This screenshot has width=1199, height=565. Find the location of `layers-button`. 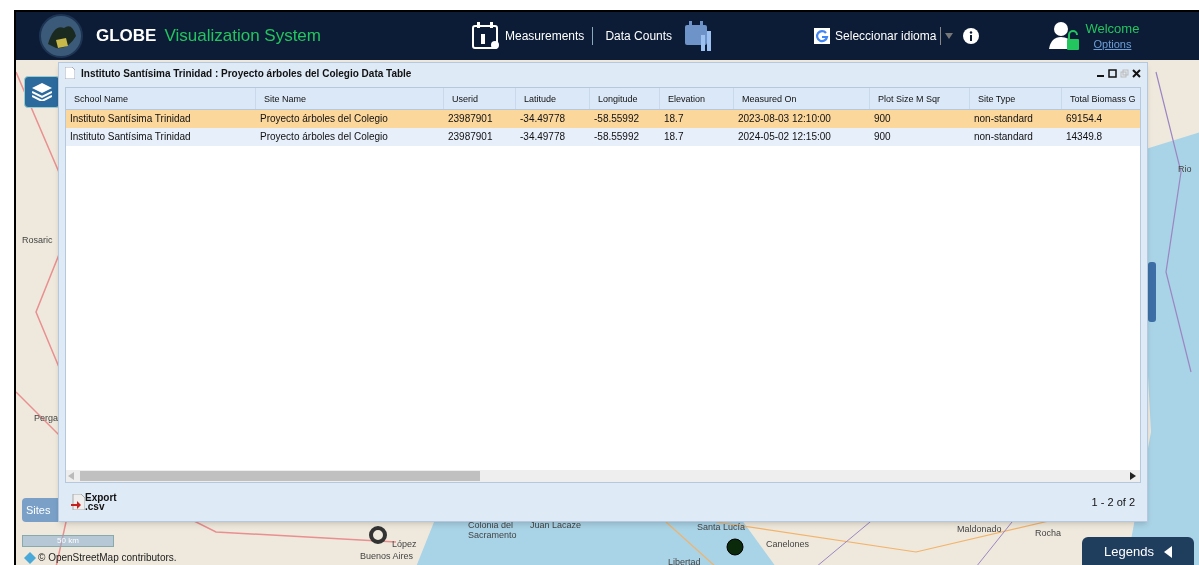

layers-button is located at coordinates (42, 92).